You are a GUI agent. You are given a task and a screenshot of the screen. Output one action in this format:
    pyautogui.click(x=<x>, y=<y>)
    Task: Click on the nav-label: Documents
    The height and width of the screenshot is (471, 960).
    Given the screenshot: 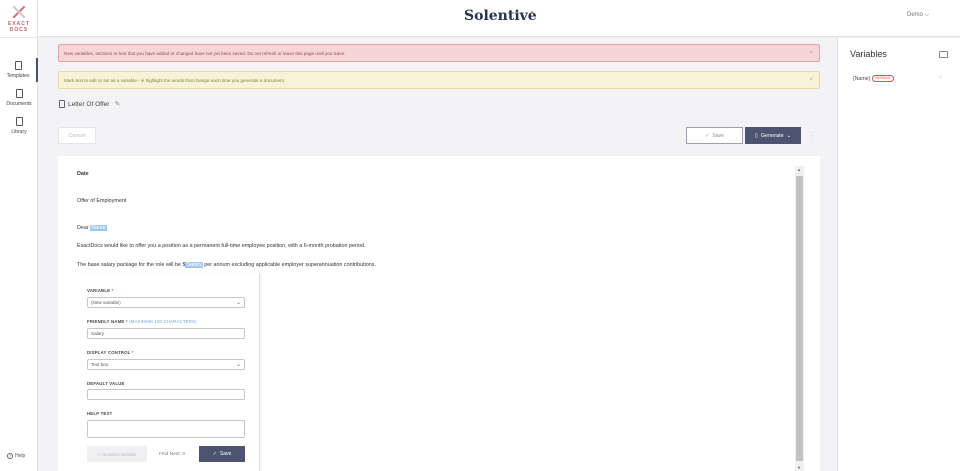 What is the action you would take?
    pyautogui.click(x=19, y=104)
    